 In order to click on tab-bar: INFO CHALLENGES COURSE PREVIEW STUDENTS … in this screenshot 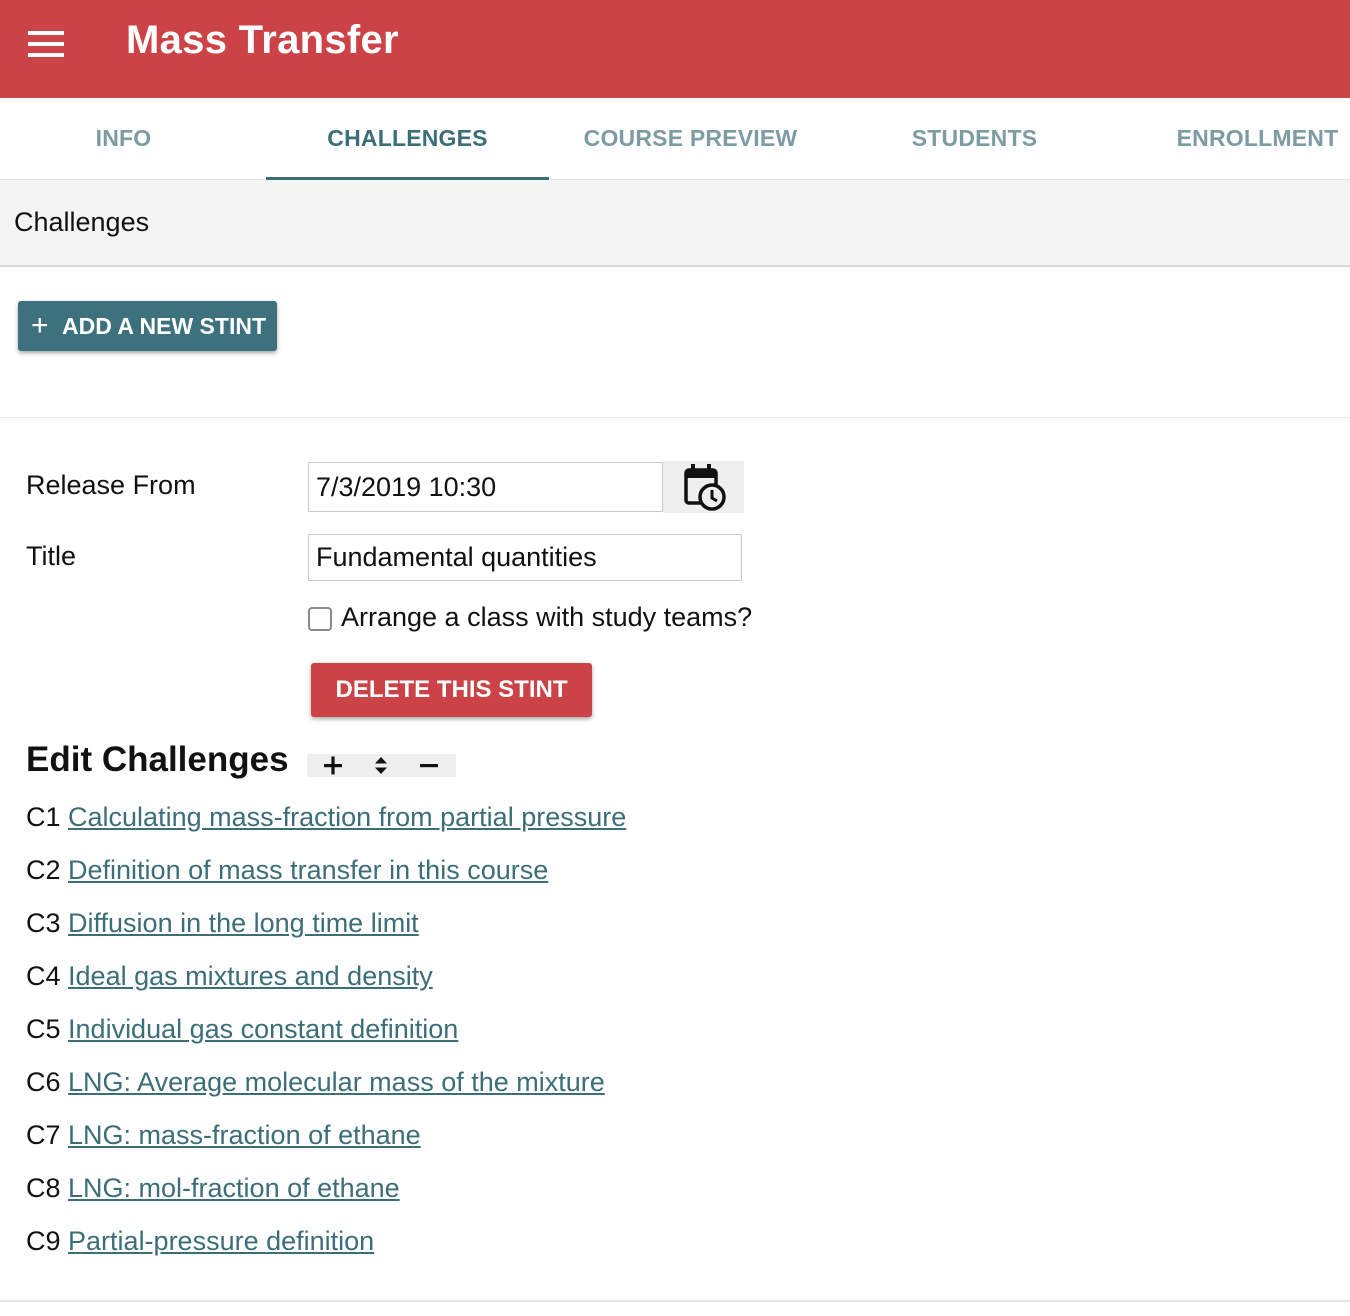, I will do `click(675, 139)`.